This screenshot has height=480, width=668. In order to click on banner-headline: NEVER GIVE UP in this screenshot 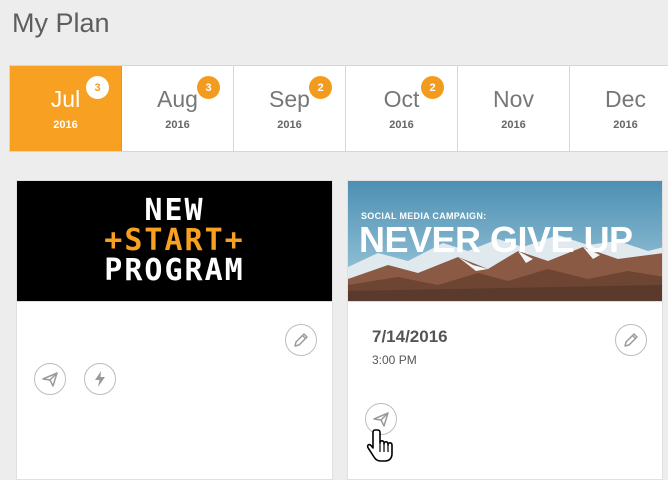, I will do `click(496, 239)`.